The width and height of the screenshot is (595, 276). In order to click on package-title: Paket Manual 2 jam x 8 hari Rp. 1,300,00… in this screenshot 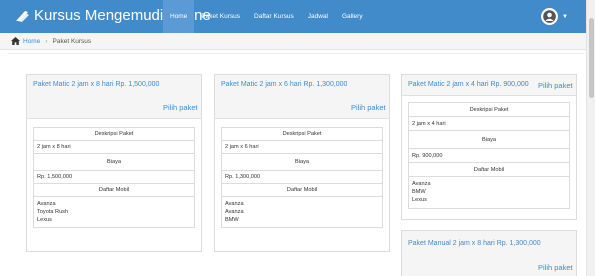, I will do `click(474, 243)`.